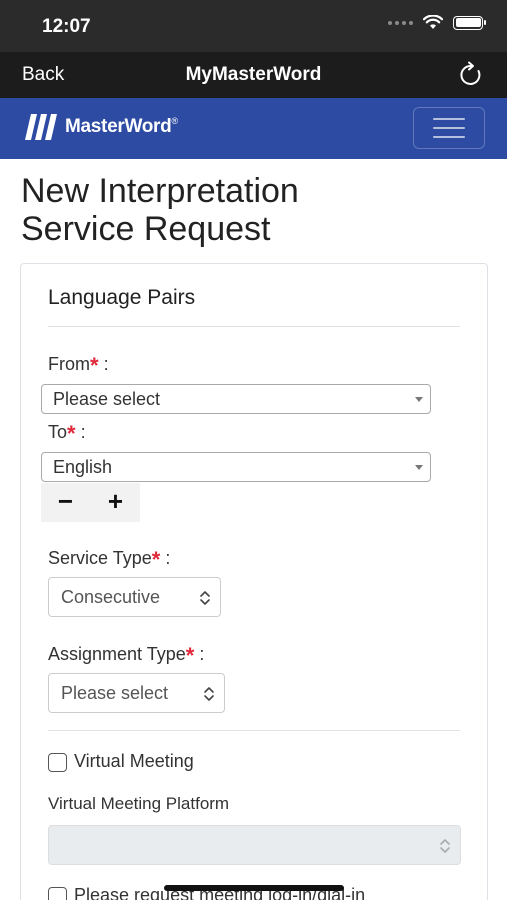  Describe the element at coordinates (57, 762) in the screenshot. I see `virtual-meeting-checkbox` at that location.